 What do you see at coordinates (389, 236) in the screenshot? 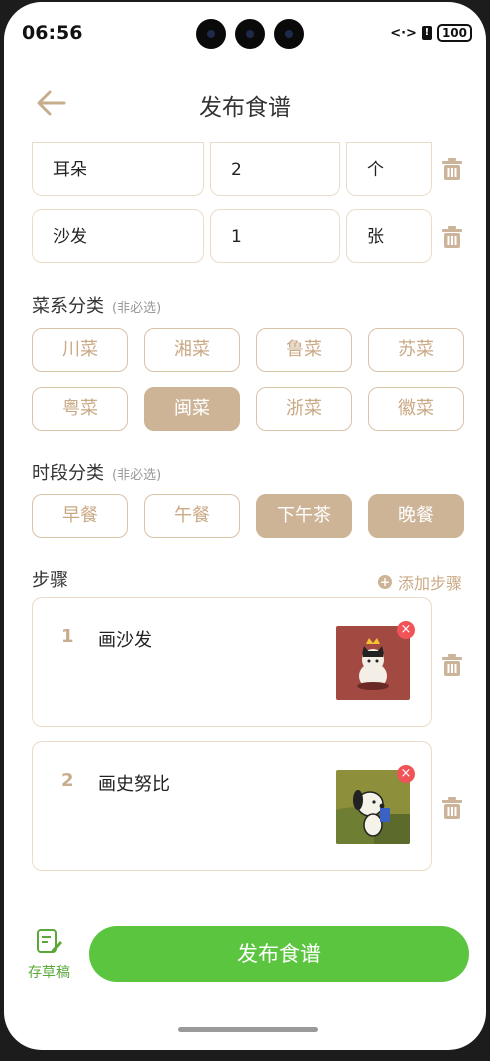
I see `ingredient-unit-field: 张` at bounding box center [389, 236].